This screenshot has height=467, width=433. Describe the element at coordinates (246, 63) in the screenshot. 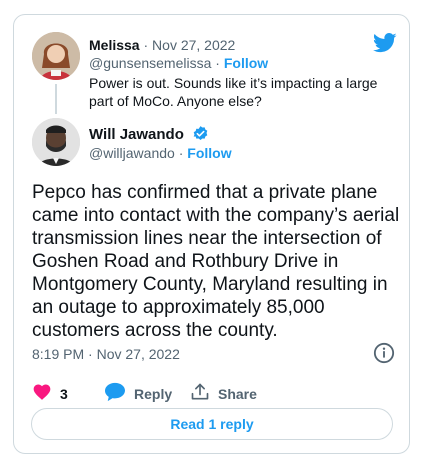

I see `parent-follow-button: Follow` at that location.